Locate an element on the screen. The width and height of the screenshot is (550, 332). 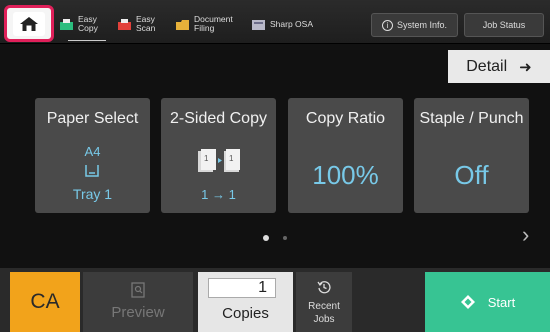
history-icon is located at coordinates (324, 287).